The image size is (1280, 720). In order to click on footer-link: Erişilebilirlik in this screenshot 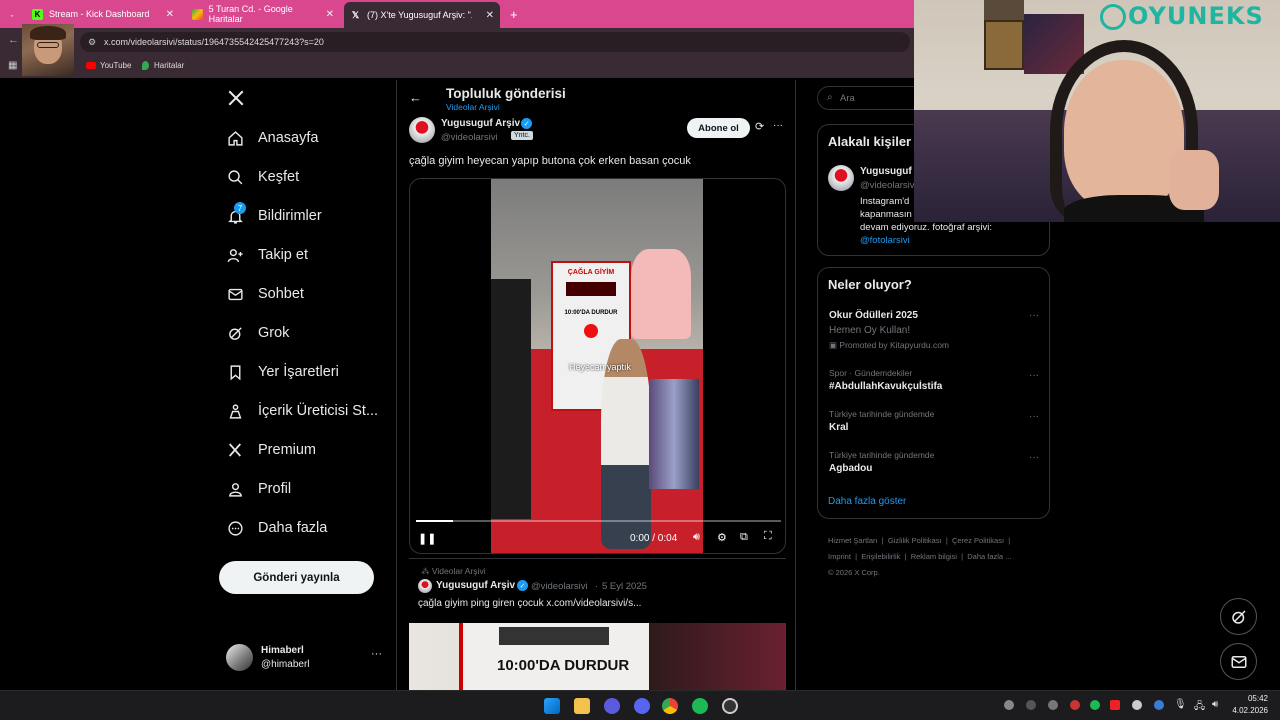, I will do `click(880, 556)`.